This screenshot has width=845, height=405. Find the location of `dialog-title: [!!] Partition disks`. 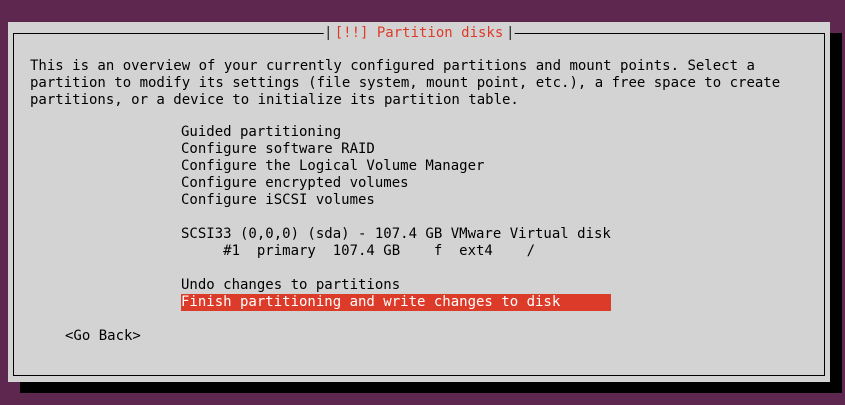

dialog-title: [!!] Partition disks is located at coordinates (419, 33).